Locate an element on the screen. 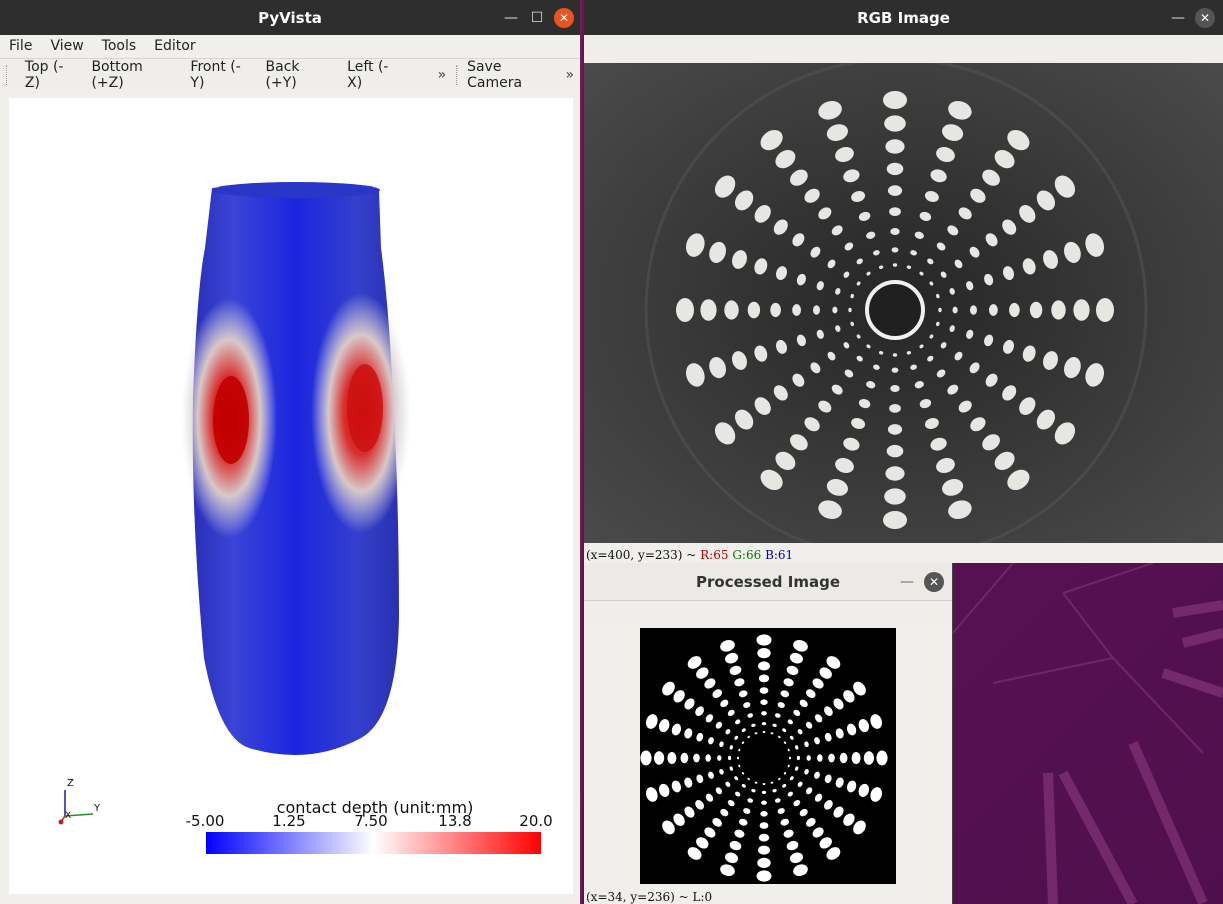 This screenshot has height=904, width=1223. menu-file: File is located at coordinates (20, 46).